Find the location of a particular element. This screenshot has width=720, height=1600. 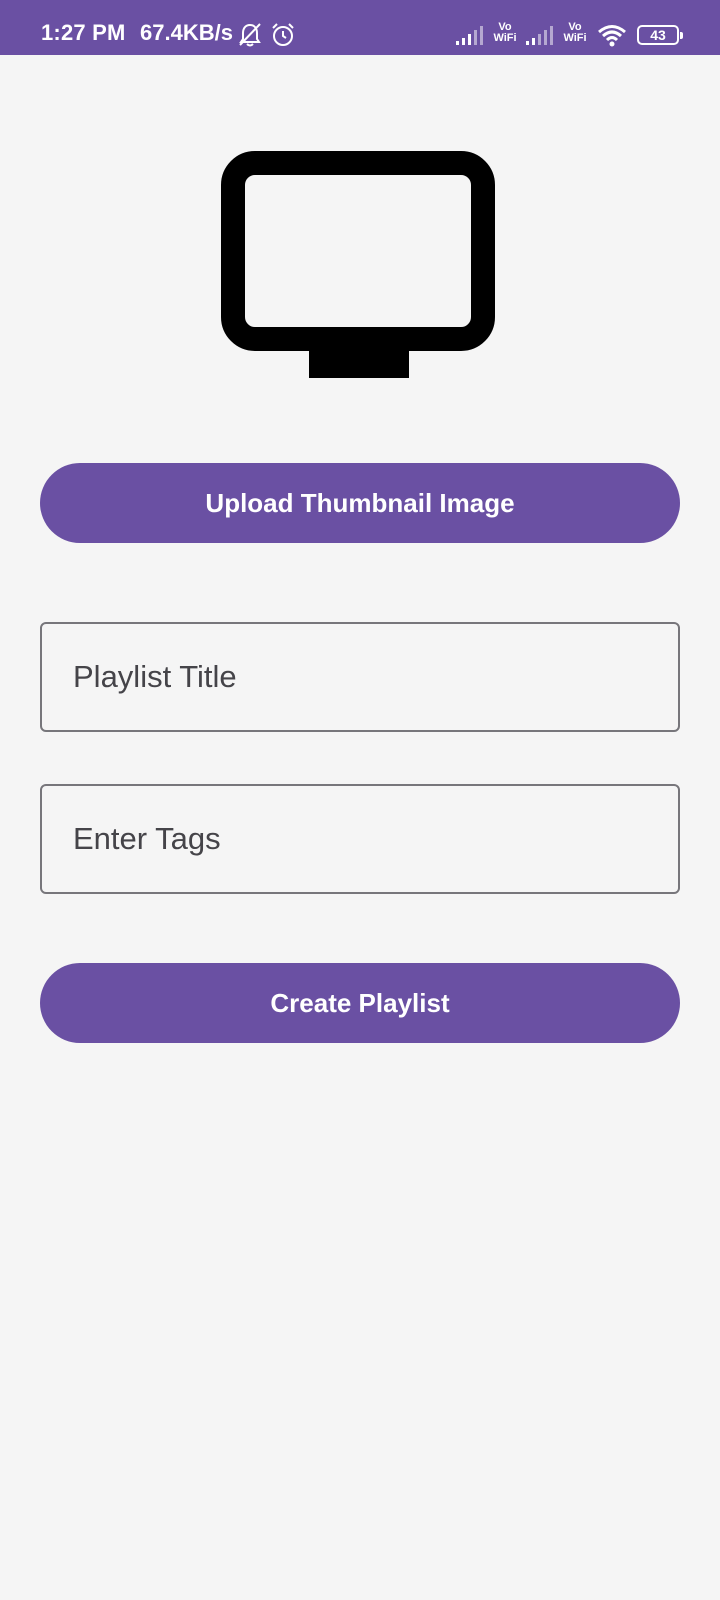

tags-field: Enter Tags is located at coordinates (360, 839).